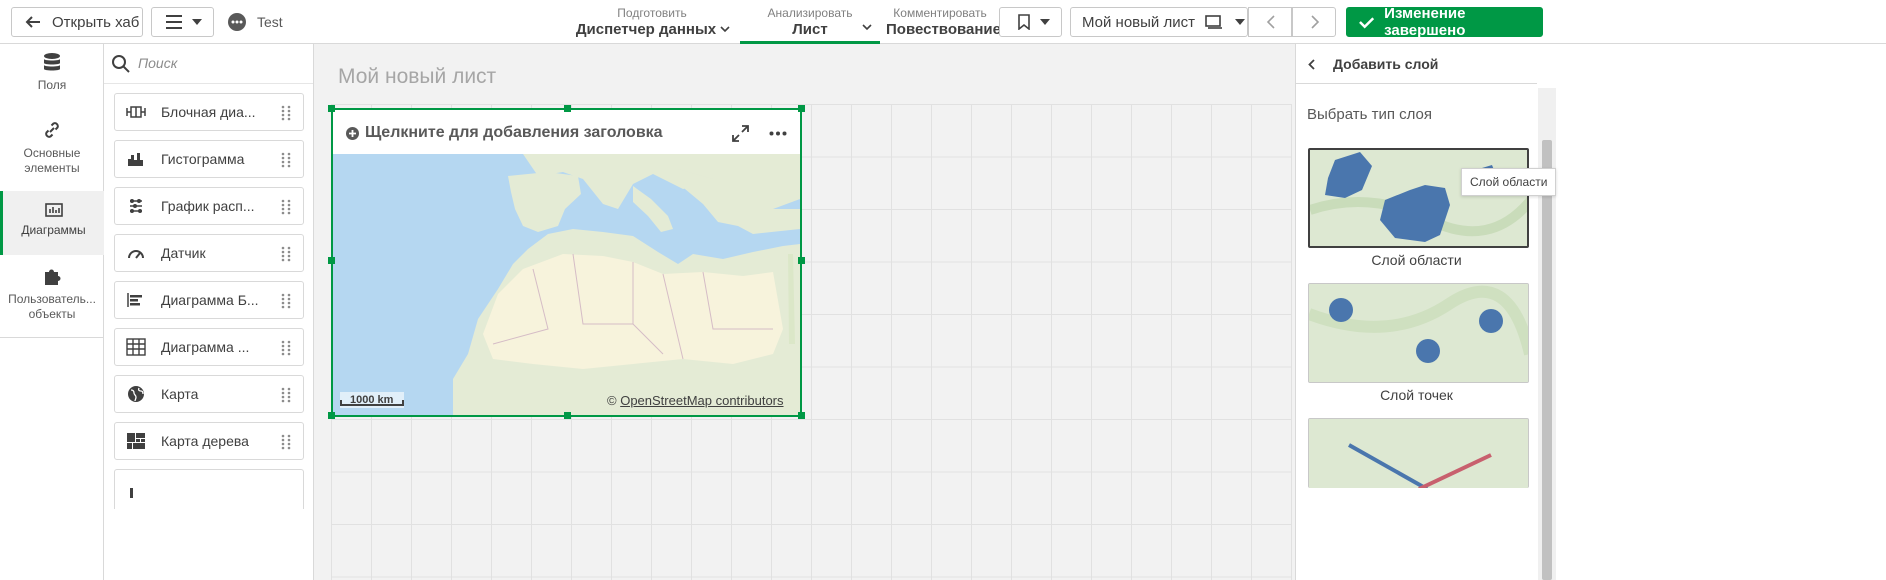  I want to click on boxplot-icon, so click(136, 112).